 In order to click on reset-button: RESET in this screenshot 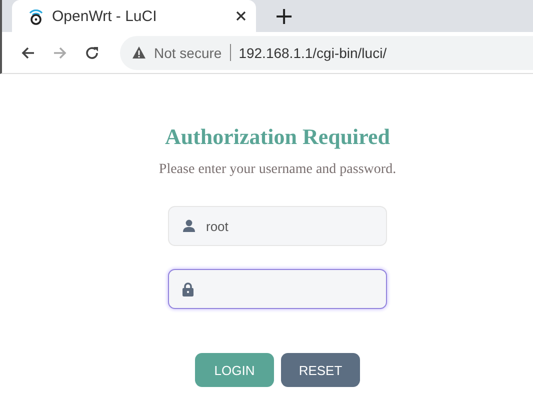, I will do `click(320, 370)`.